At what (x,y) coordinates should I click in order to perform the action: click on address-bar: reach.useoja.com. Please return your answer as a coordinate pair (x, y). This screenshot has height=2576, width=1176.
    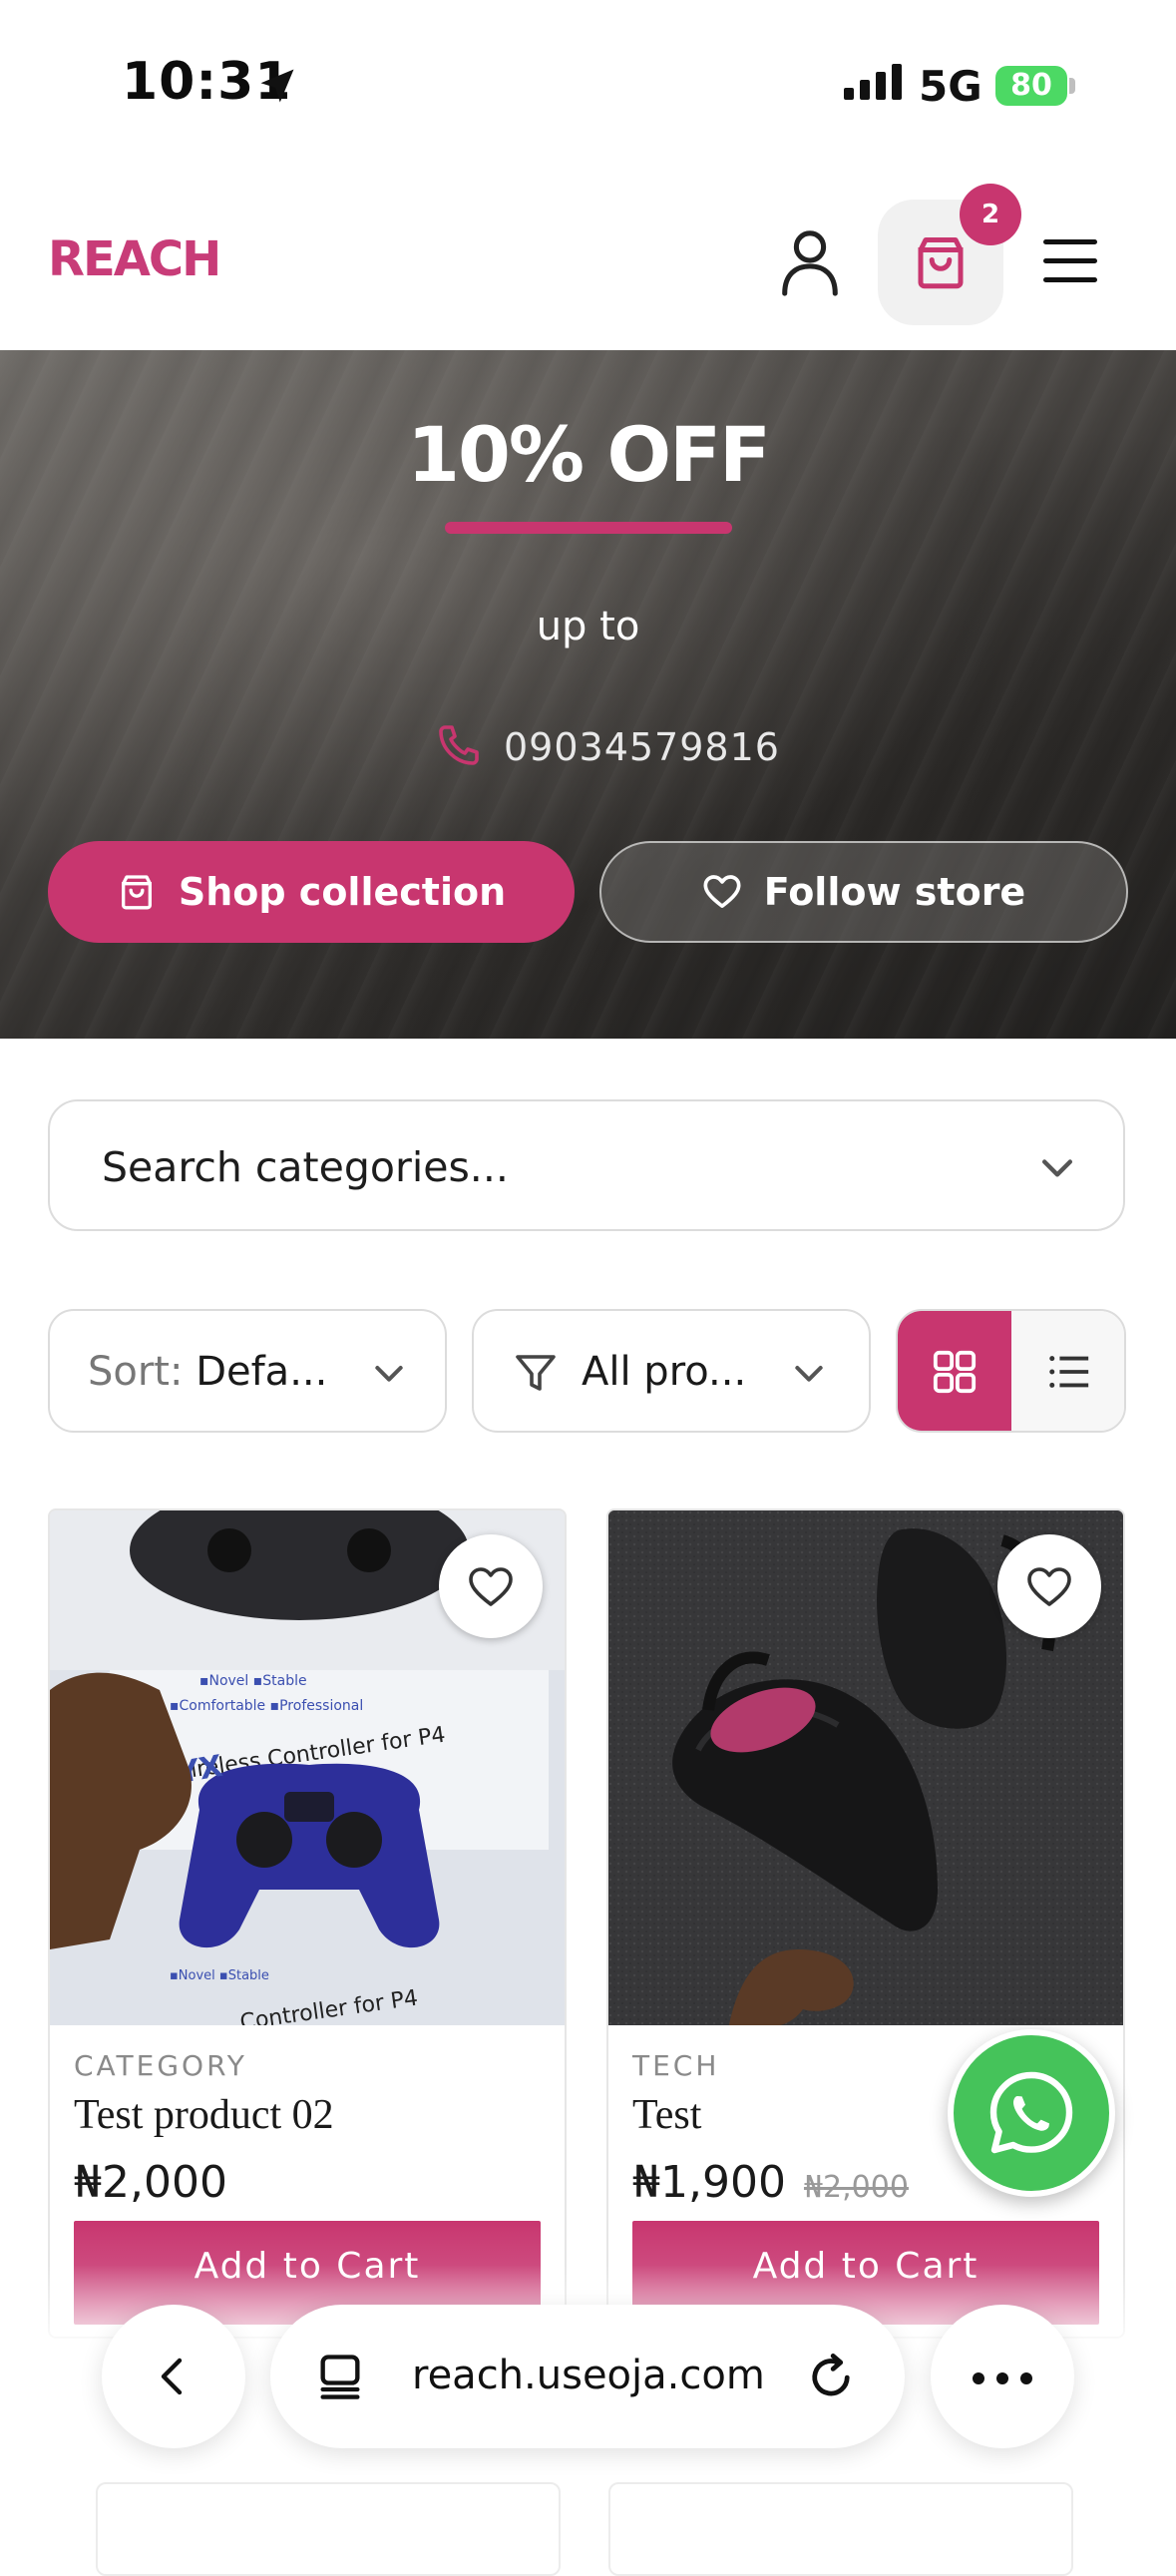
    Looking at the image, I should click on (588, 2376).